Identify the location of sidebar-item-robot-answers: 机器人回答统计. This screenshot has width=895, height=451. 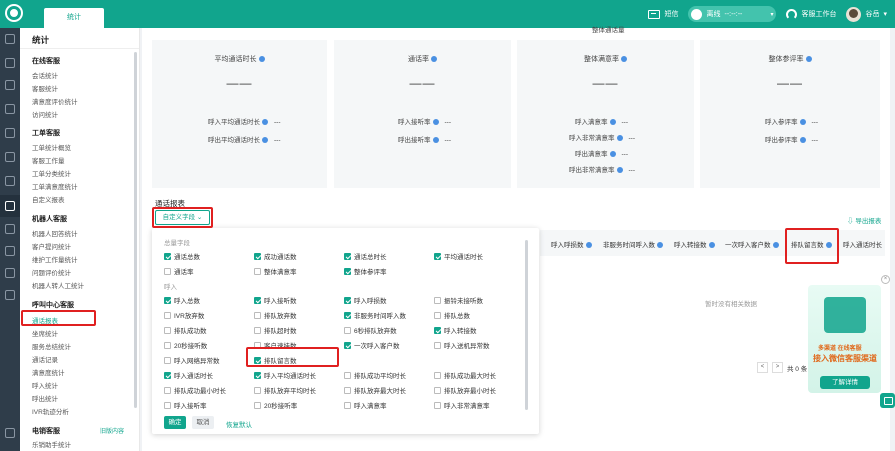
(55, 233).